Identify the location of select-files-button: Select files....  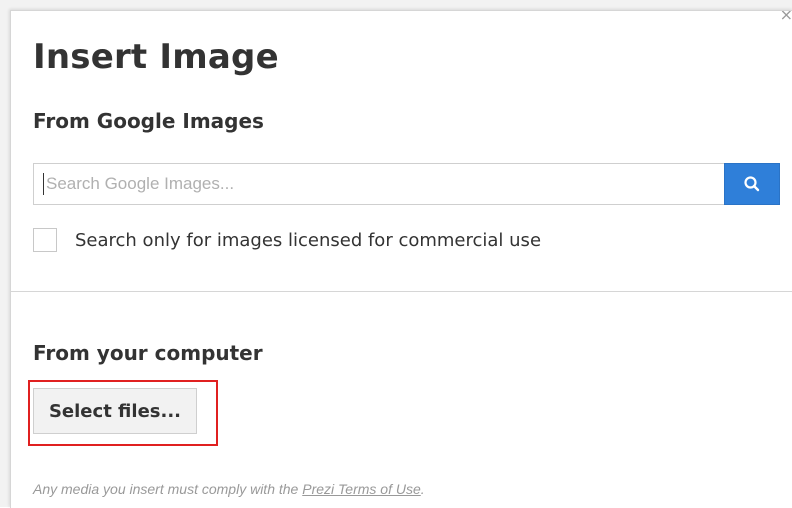
(115, 411).